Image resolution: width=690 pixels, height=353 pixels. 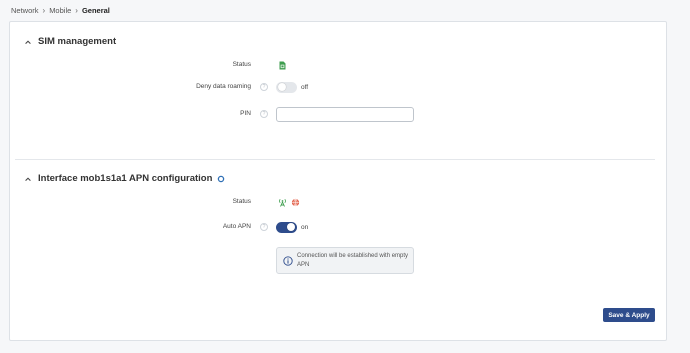 What do you see at coordinates (25, 10) in the screenshot?
I see `breadcrumb-network: Network` at bounding box center [25, 10].